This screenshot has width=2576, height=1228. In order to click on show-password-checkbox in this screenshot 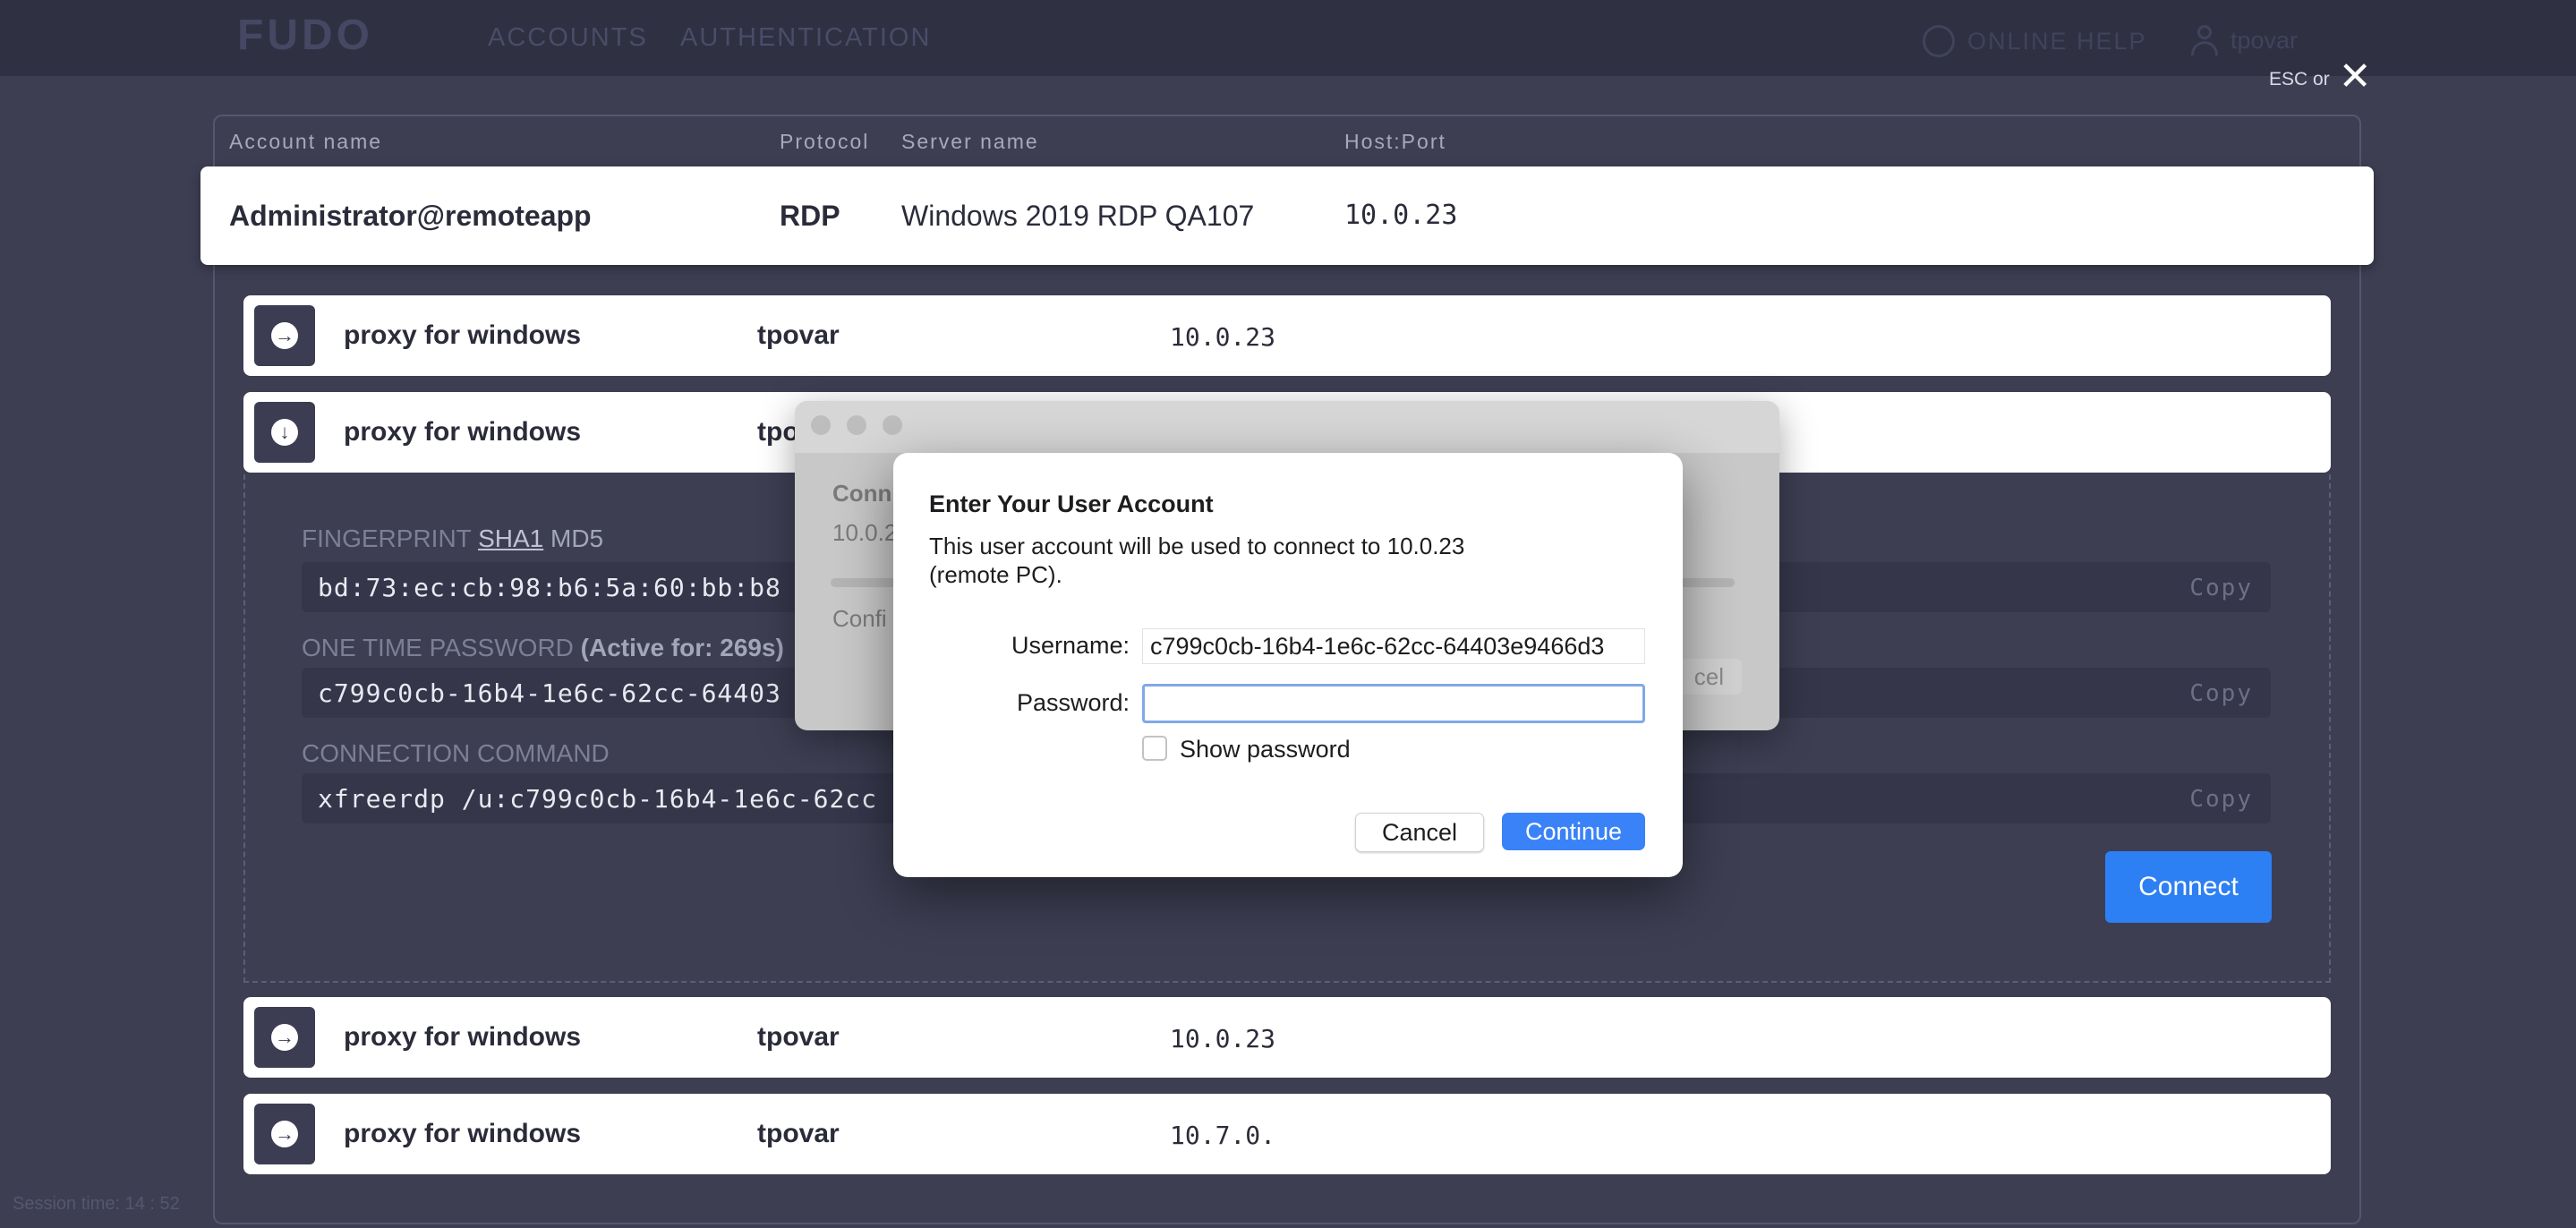, I will do `click(1154, 749)`.